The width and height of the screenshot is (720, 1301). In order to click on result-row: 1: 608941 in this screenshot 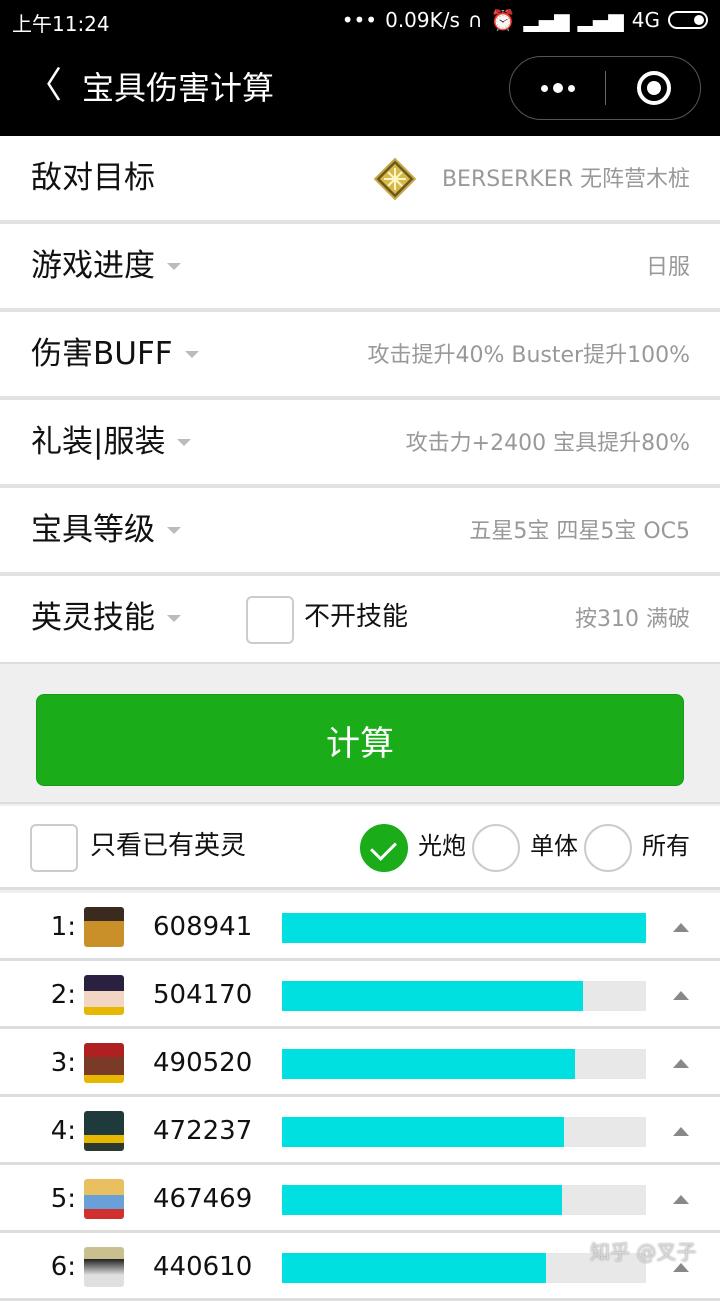, I will do `click(360, 927)`.